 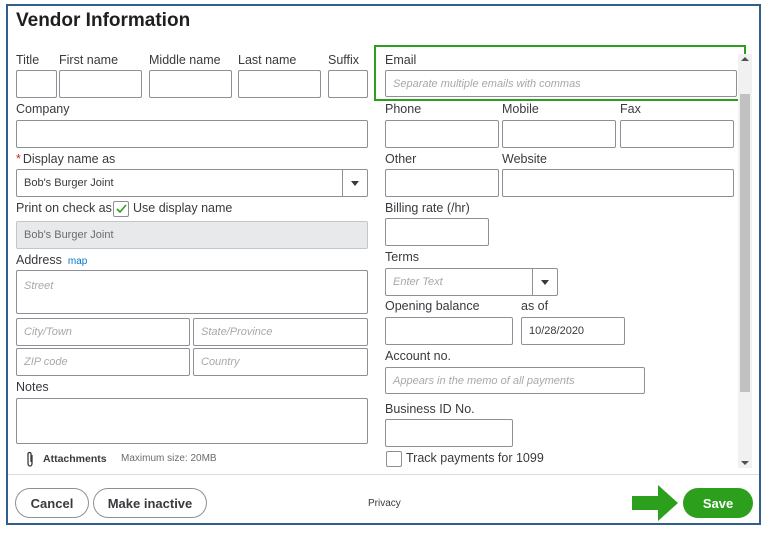 I want to click on city-input: City/Town, so click(x=103, y=332).